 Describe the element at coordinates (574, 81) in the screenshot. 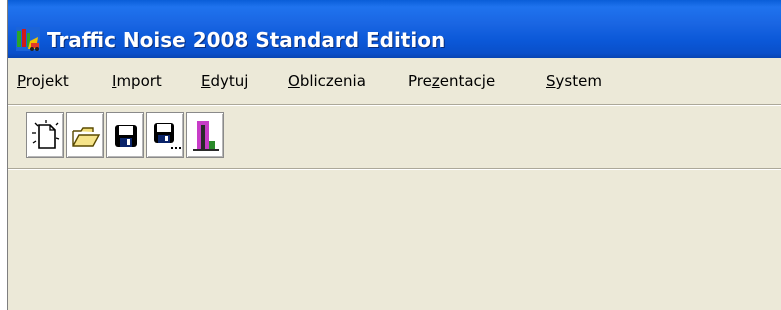

I see `menu-system: System` at that location.